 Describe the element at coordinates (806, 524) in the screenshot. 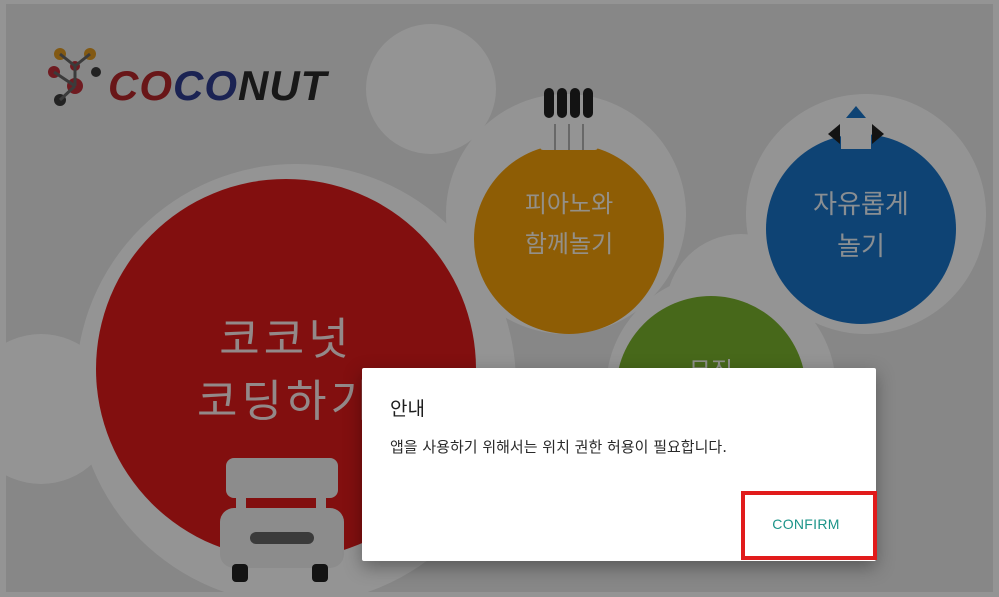

I see `confirm-button: CONFIRM` at that location.